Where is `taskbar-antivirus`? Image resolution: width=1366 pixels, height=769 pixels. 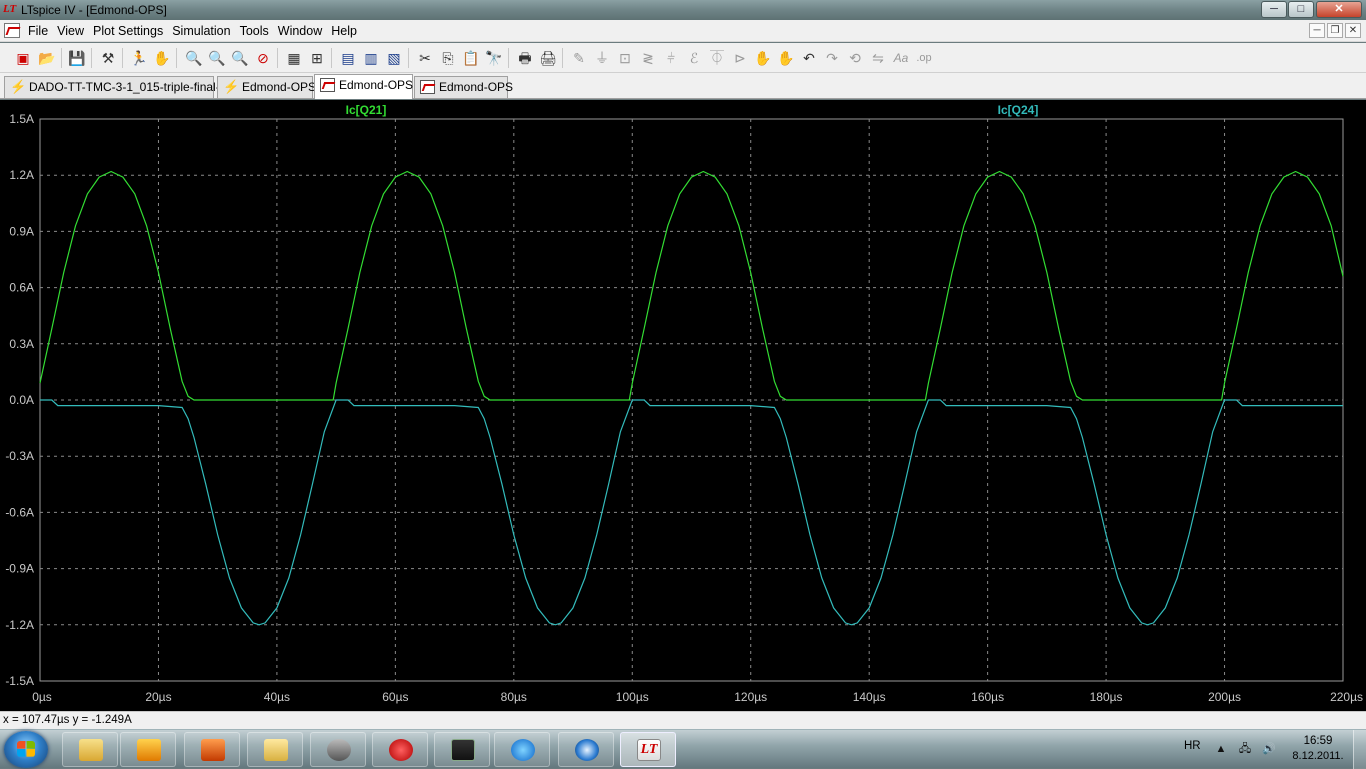
taskbar-antivirus is located at coordinates (400, 749).